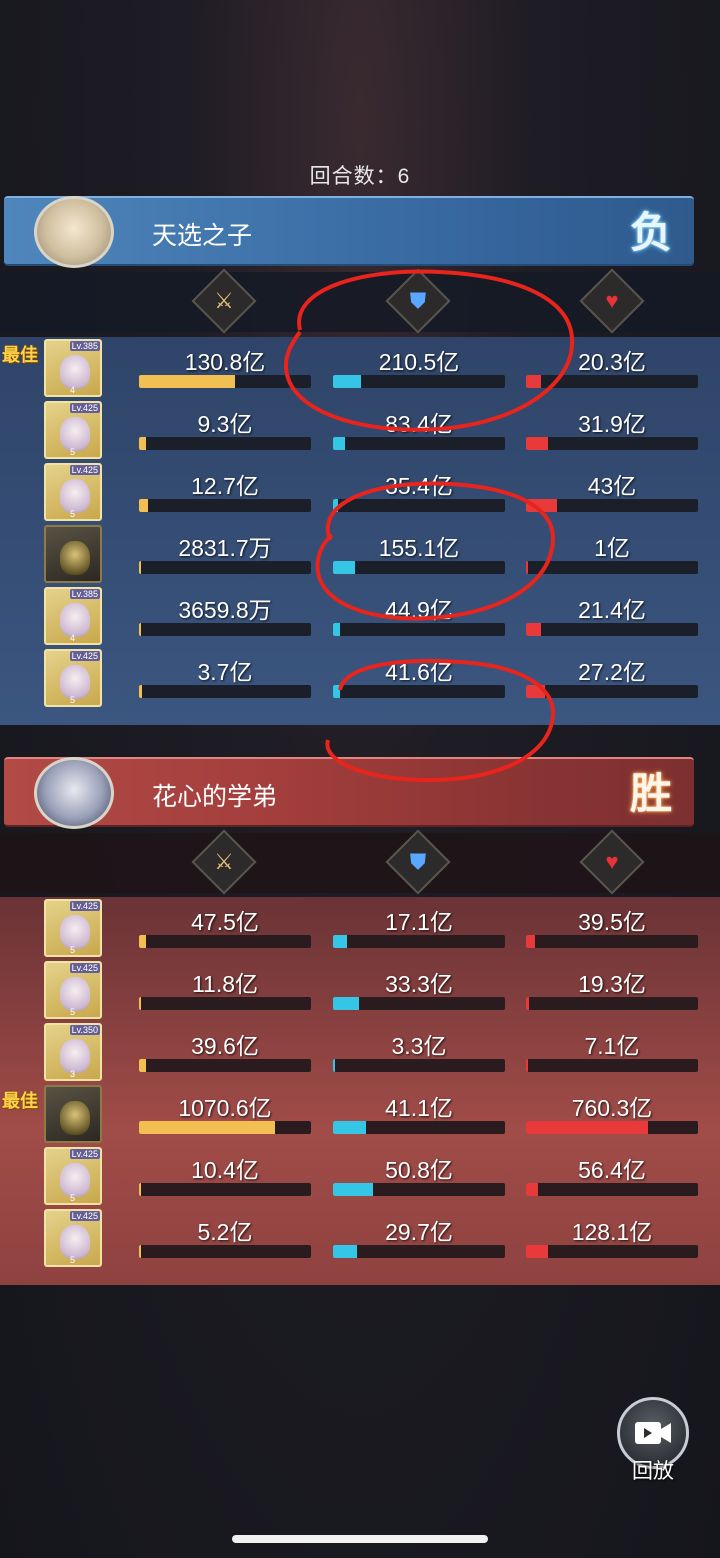 This screenshot has width=720, height=1558. What do you see at coordinates (202, 236) in the screenshot?
I see `team-a-name: 天选之子` at bounding box center [202, 236].